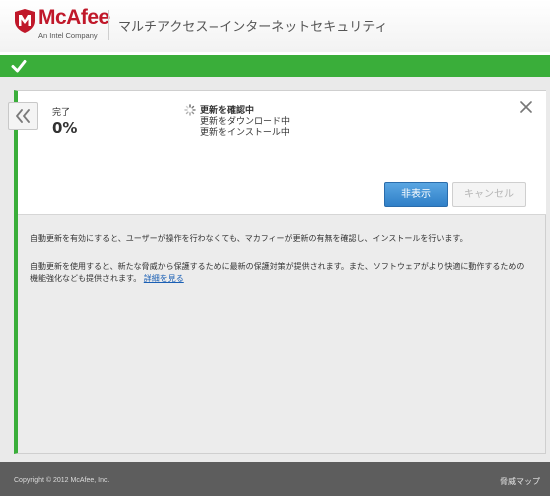 This screenshot has width=550, height=496. Describe the element at coordinates (62, 480) in the screenshot. I see `copyright-text: Copyright © 2012 McAfee, Inc.` at that location.